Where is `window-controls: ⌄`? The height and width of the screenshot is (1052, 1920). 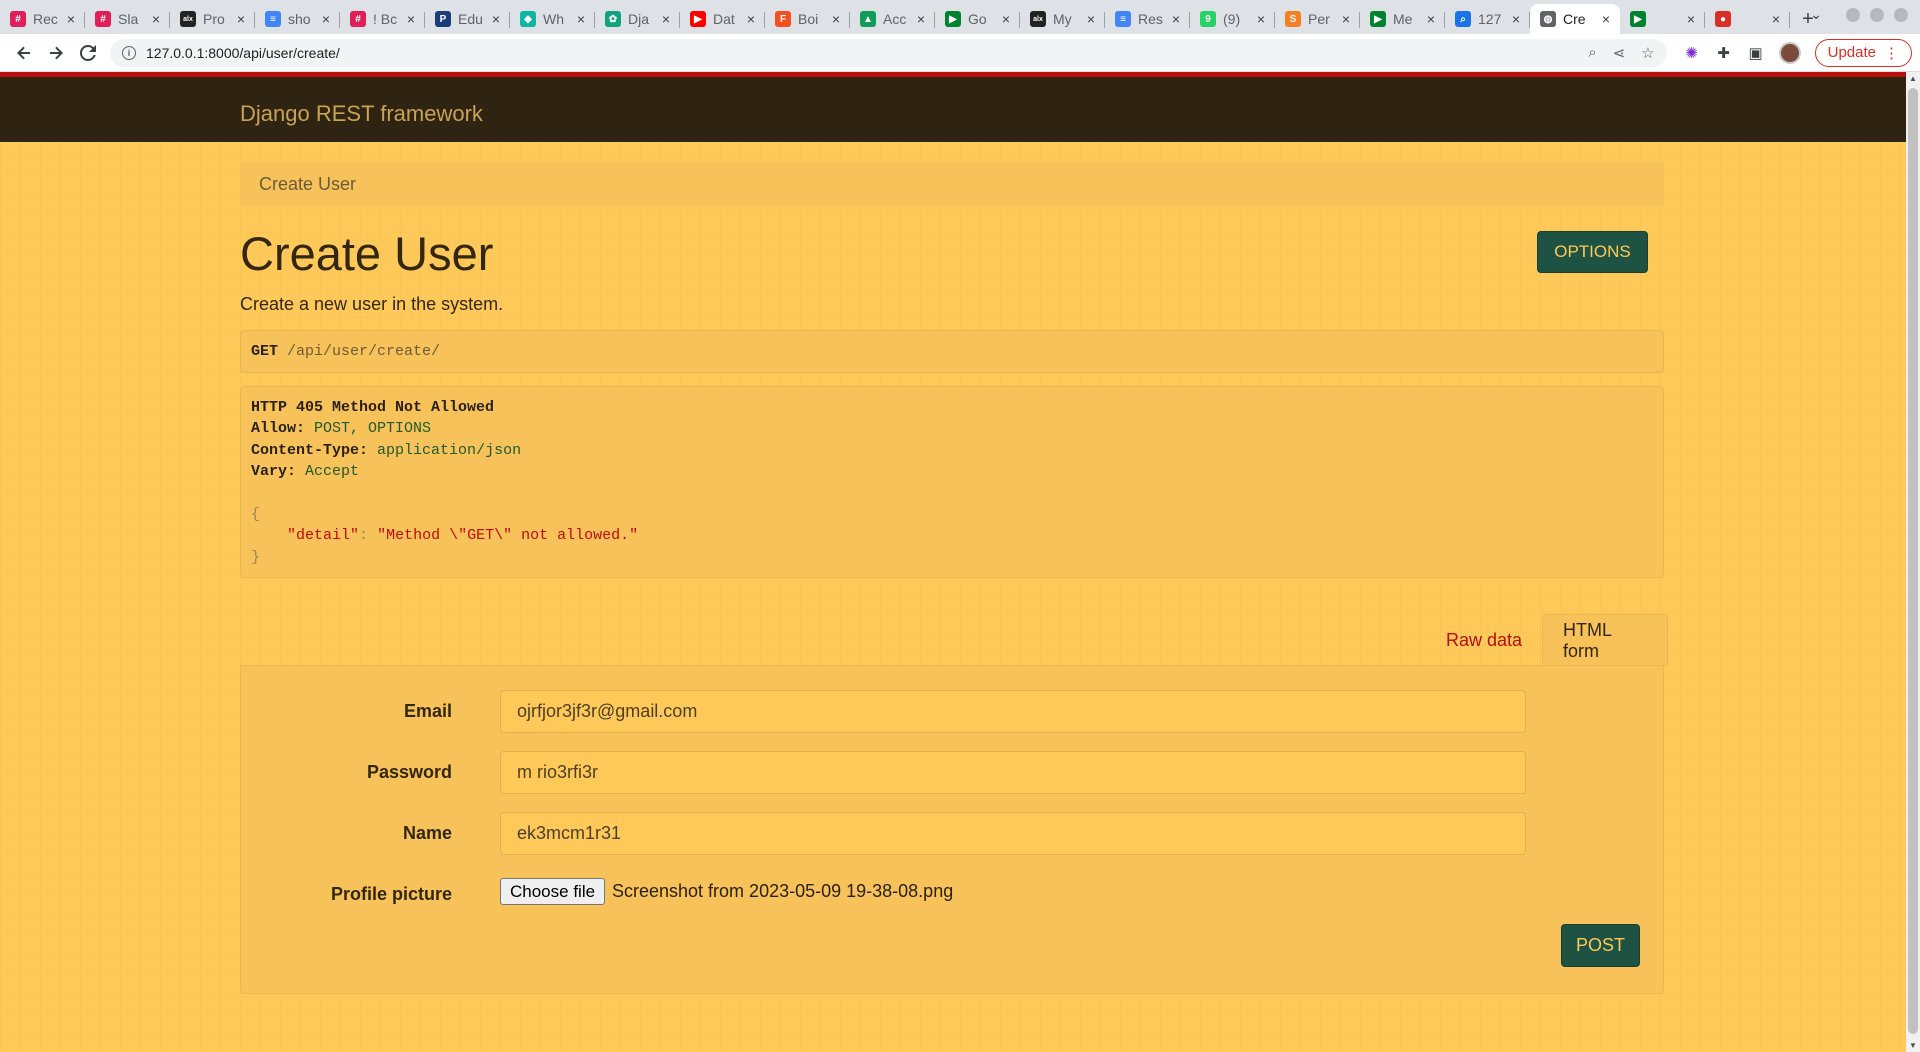 window-controls: ⌄ is located at coordinates (1859, 14).